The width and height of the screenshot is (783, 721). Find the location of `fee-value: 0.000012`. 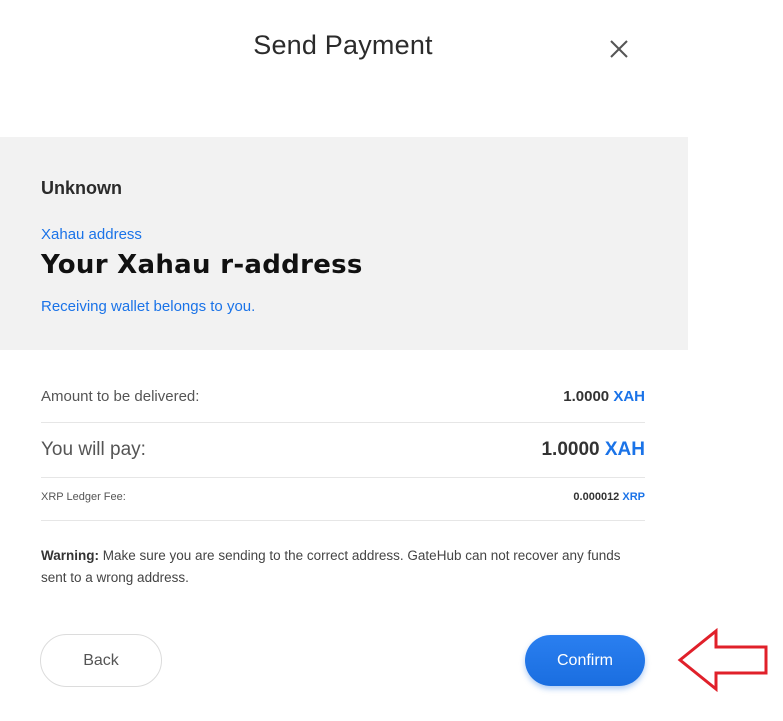

fee-value: 0.000012 is located at coordinates (596, 497).